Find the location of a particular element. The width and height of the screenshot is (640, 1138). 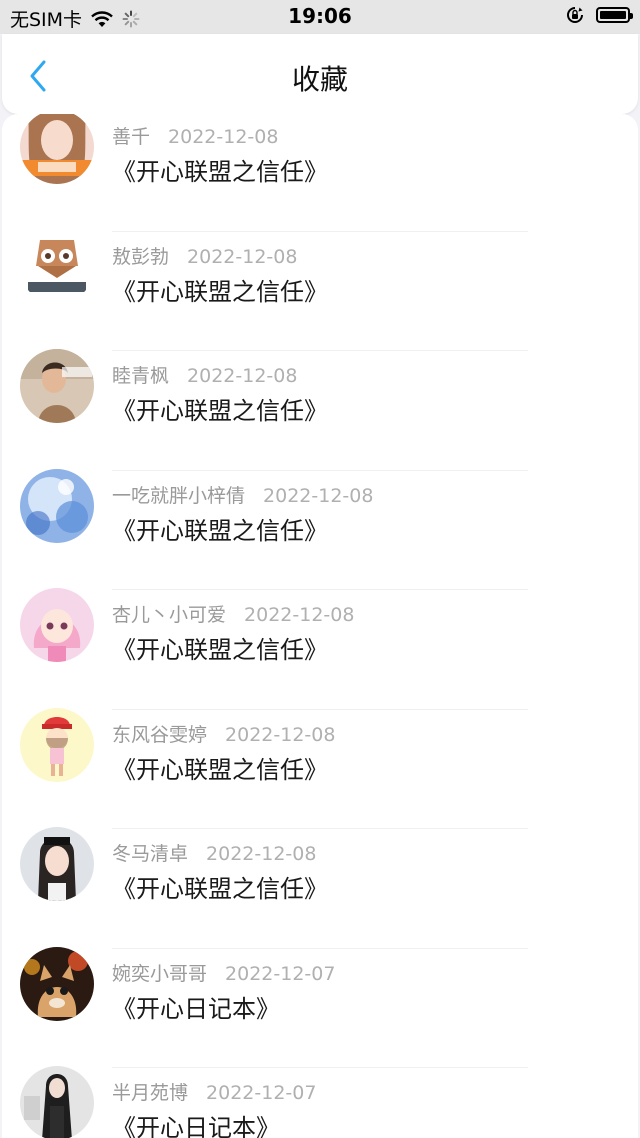

item-meta: 半月苑博 2022-12-07 is located at coordinates (214, 1091).